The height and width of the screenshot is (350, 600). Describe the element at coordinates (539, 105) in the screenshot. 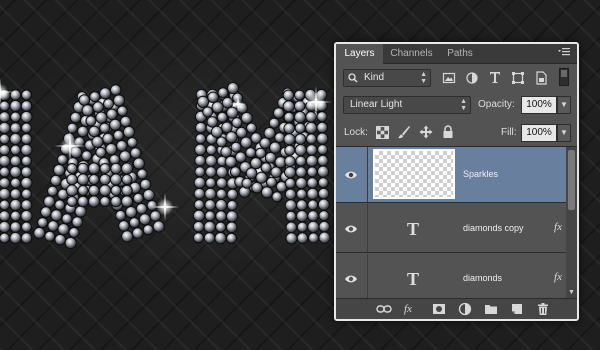

I see `opacity-input: 100%` at that location.